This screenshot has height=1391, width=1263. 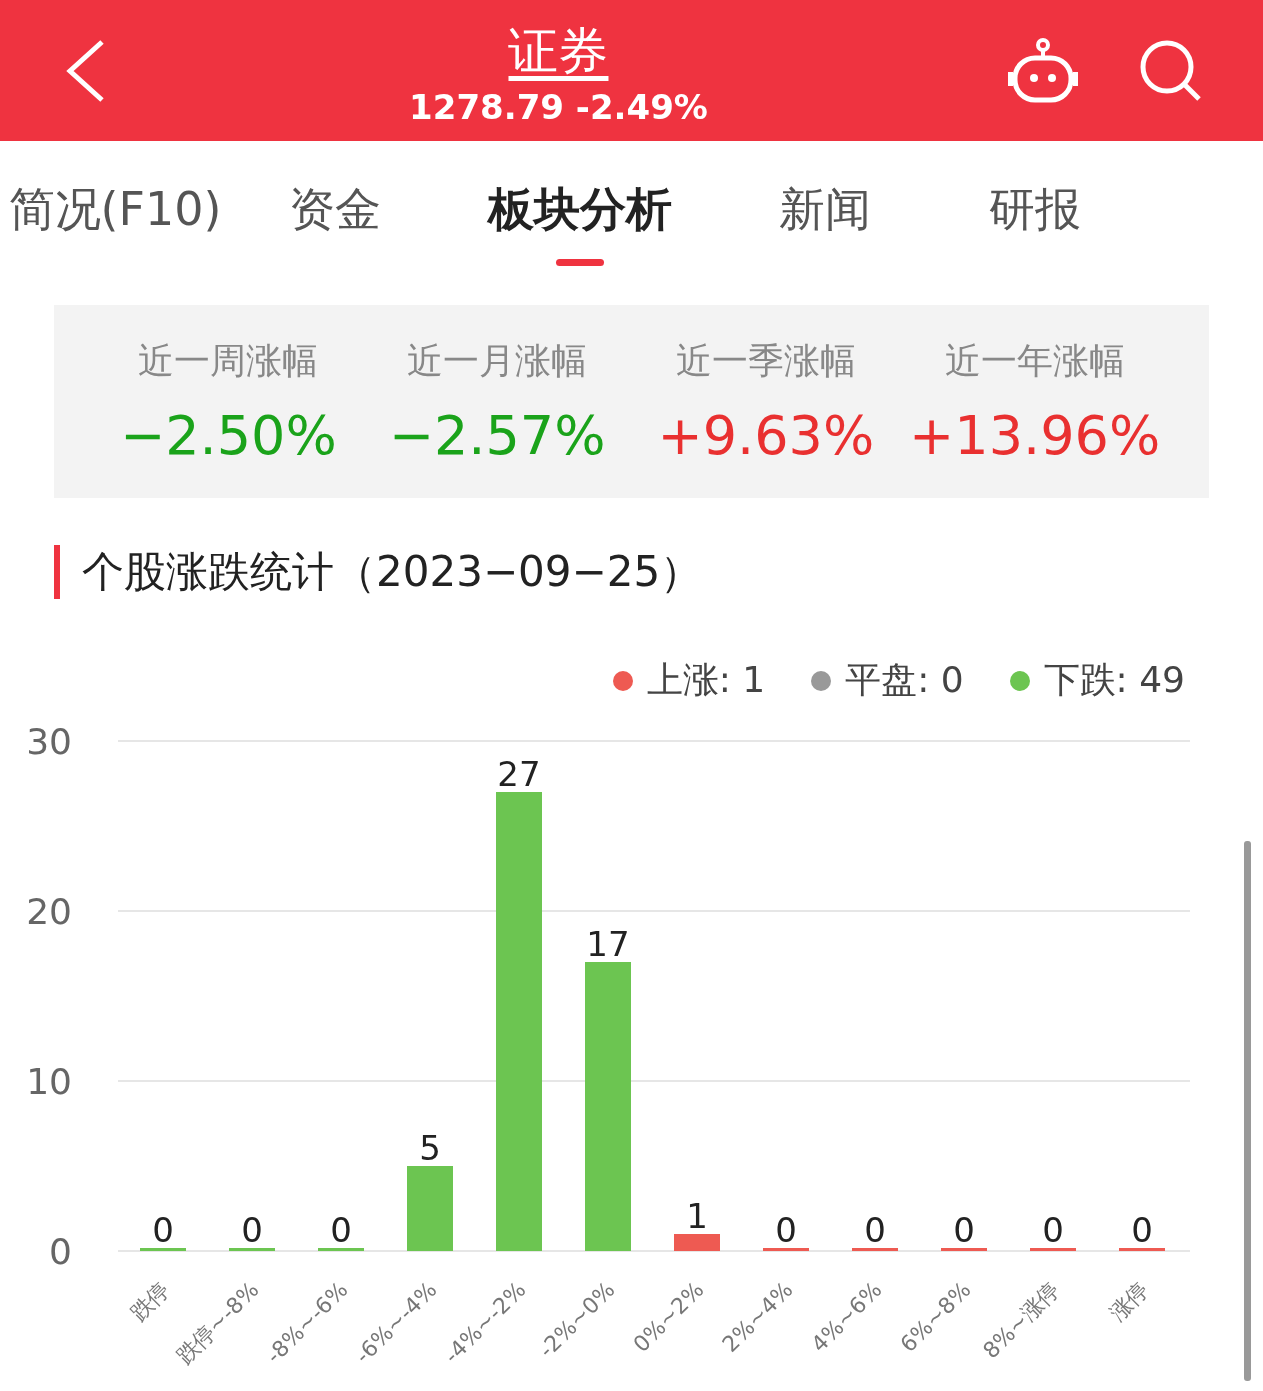 I want to click on legend-label: 上涨: 1, so click(x=706, y=680).